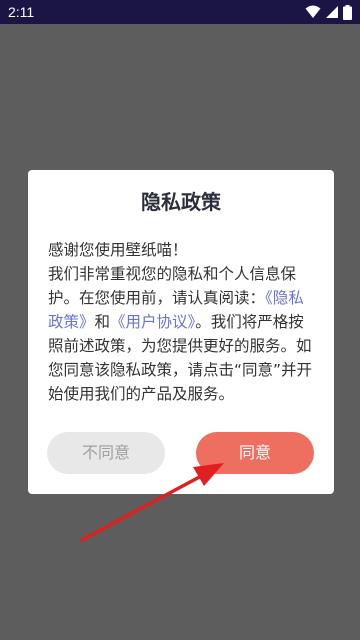 Image resolution: width=360 pixels, height=640 pixels. I want to click on and-text: 和, so click(102, 322).